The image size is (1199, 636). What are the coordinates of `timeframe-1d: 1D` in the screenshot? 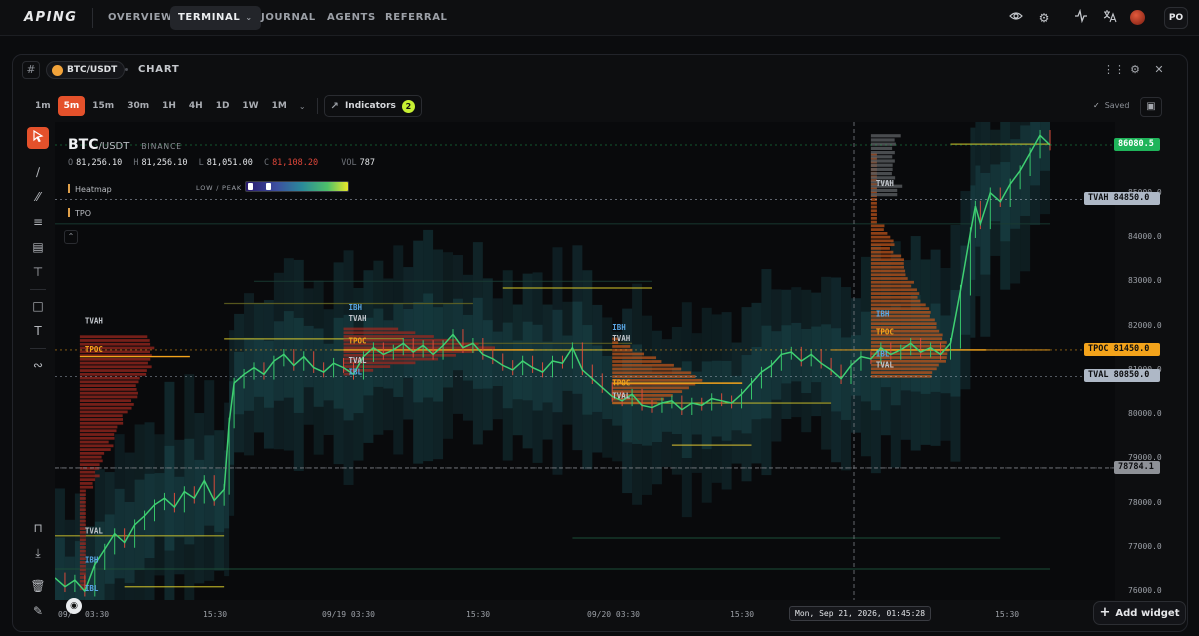 It's located at (223, 106).